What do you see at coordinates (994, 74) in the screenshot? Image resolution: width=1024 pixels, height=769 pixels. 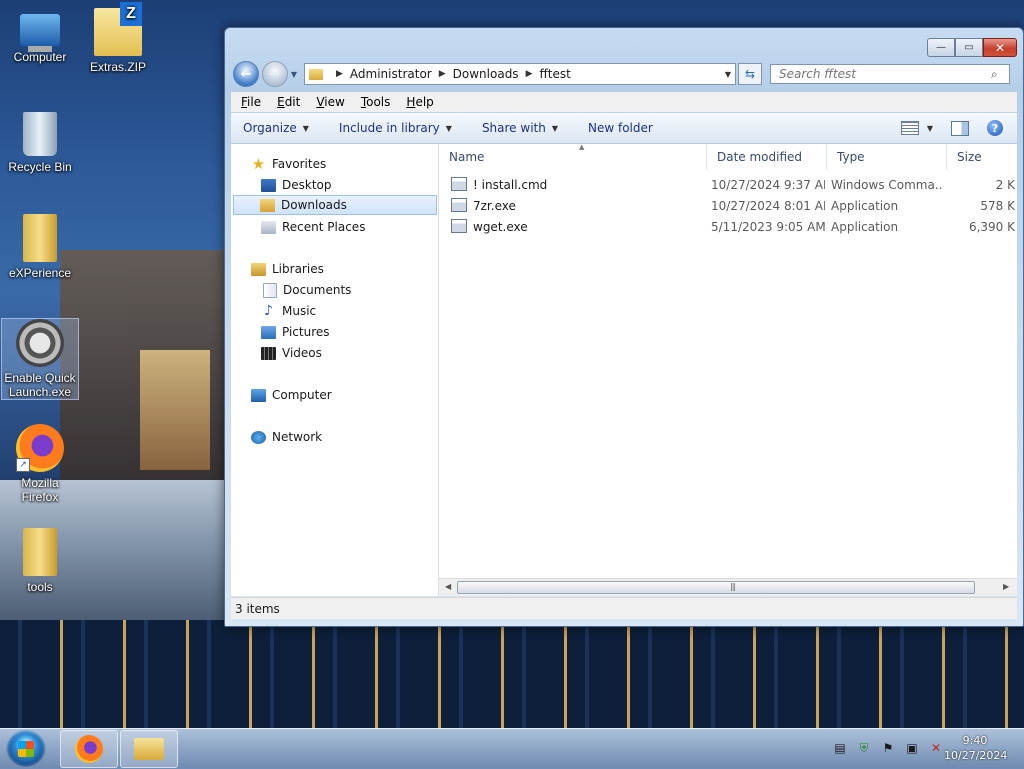 I see `search-icon: ⌕` at bounding box center [994, 74].